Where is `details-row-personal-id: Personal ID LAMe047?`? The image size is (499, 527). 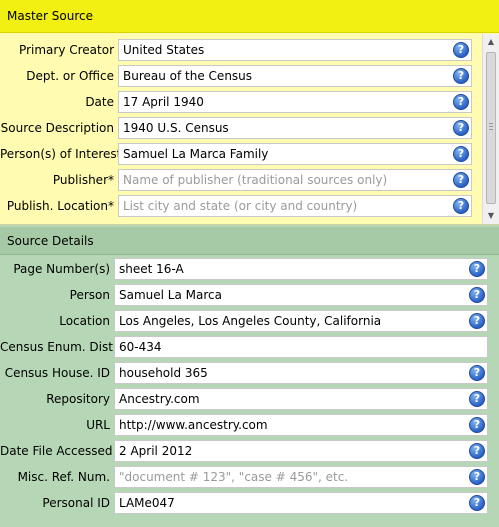 details-row-personal-id: Personal ID LAMe047? is located at coordinates (249, 503).